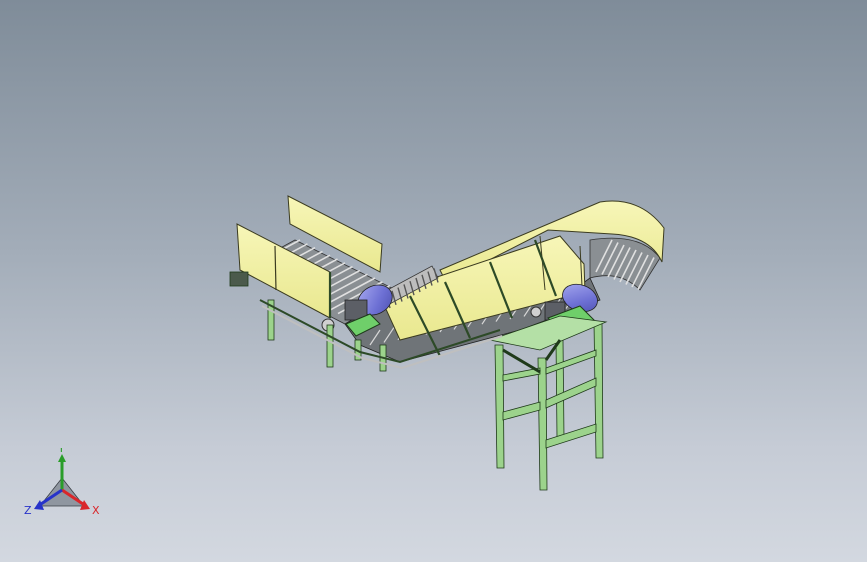 Image resolution: width=867 pixels, height=562 pixels. What do you see at coordinates (548, 403) in the screenshot?
I see `support-frame-tower` at bounding box center [548, 403].